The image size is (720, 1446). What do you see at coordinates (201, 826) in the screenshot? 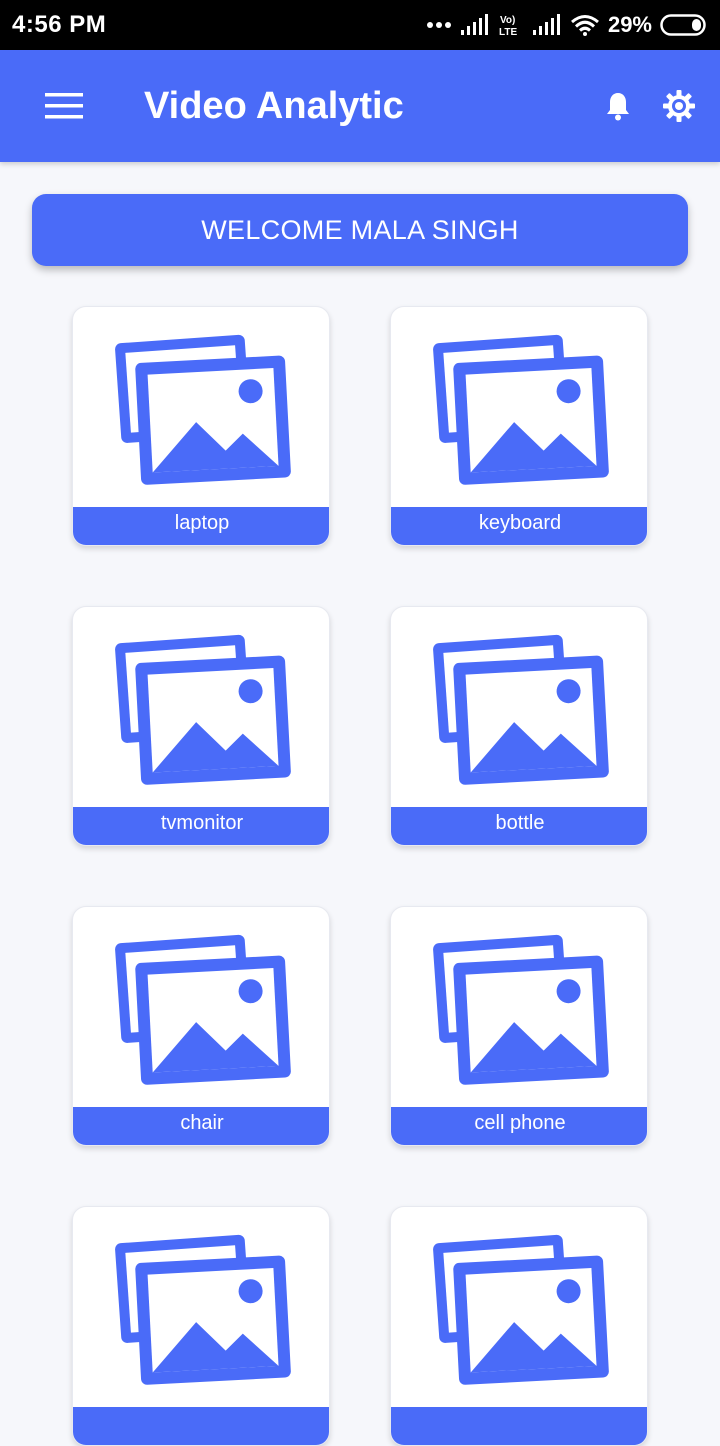
I see `category-label: tvmonitor` at bounding box center [201, 826].